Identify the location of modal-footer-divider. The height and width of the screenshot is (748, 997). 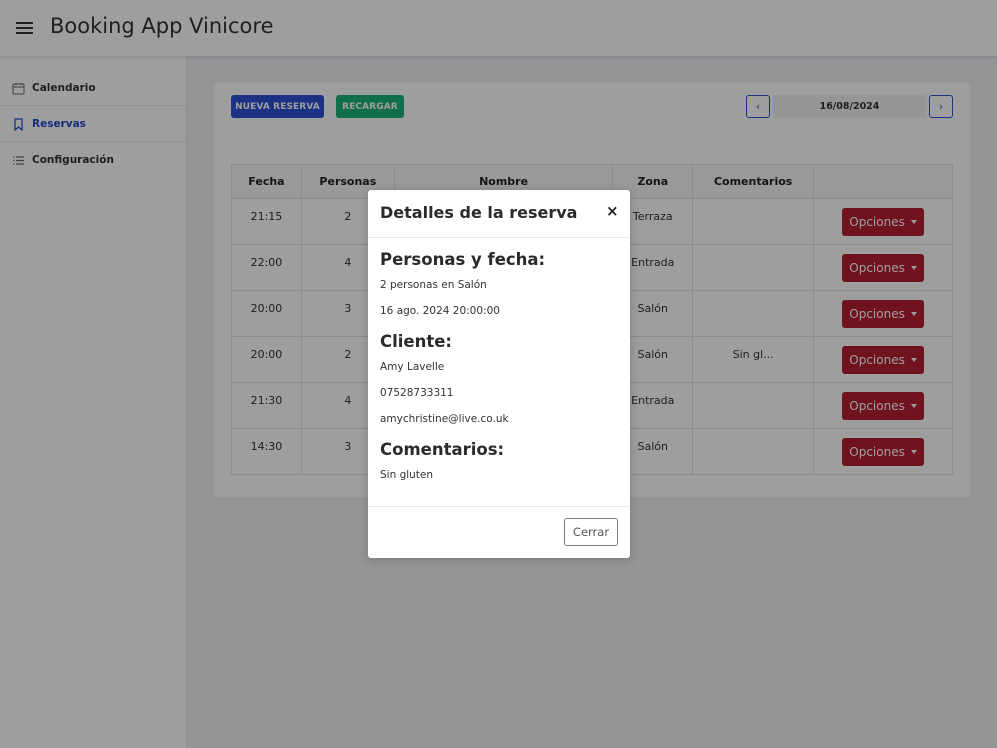
(499, 506).